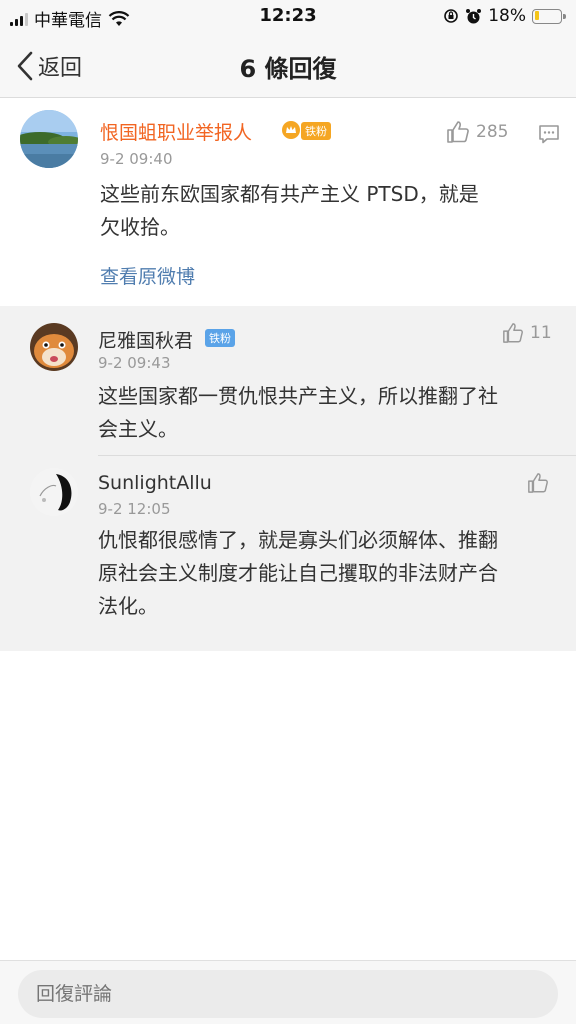 This screenshot has width=576, height=1024. What do you see at coordinates (451, 16) in the screenshot?
I see `orientation-lock-icon` at bounding box center [451, 16].